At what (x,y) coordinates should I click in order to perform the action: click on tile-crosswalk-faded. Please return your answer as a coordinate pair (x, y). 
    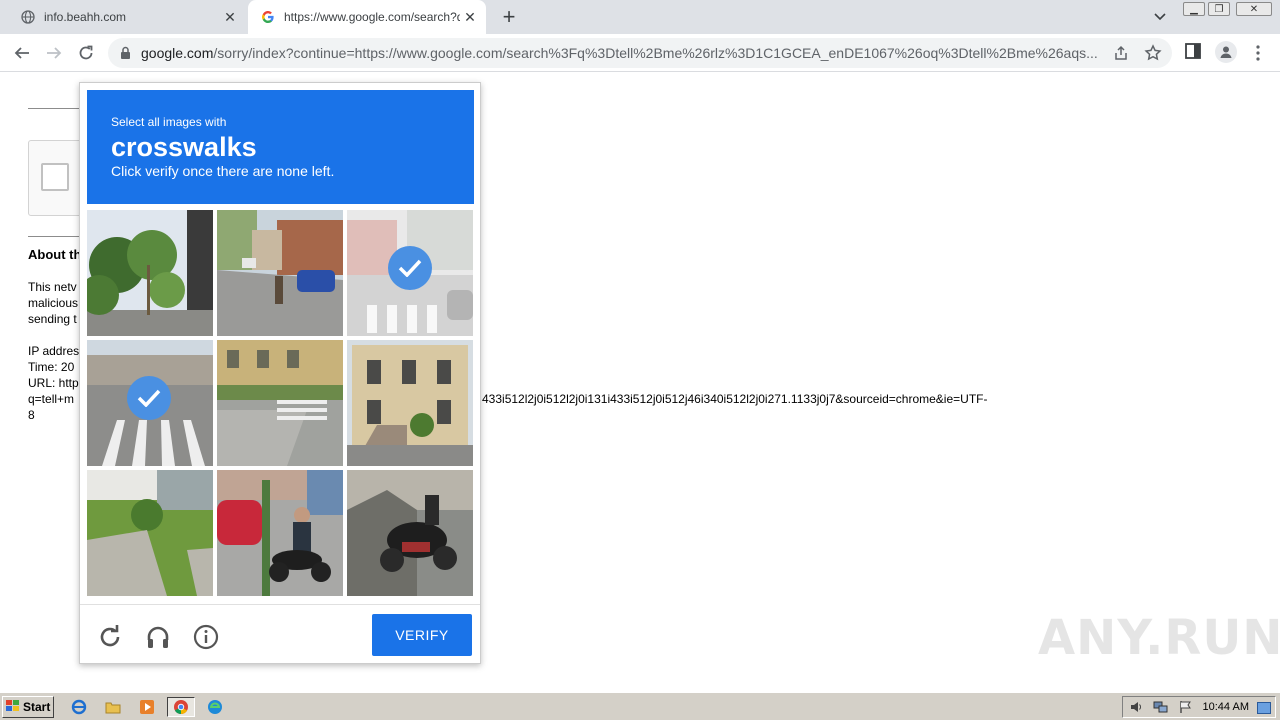
    Looking at the image, I should click on (410, 273).